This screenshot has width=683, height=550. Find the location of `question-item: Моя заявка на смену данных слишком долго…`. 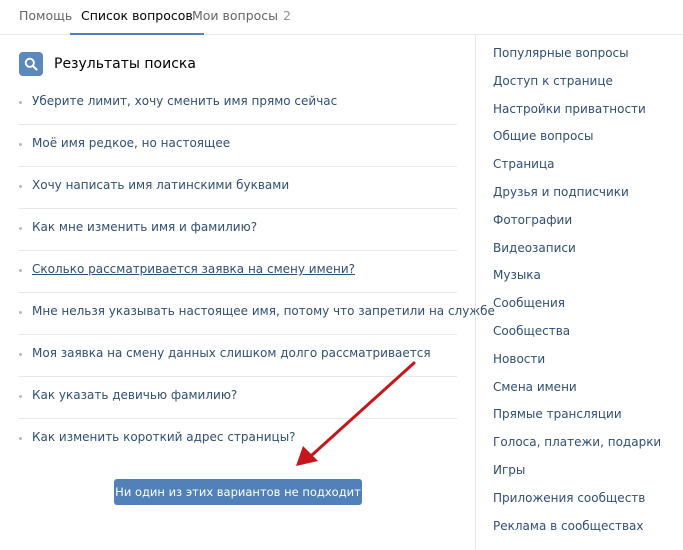

question-item: Моя заявка на смену данных слишком долго… is located at coordinates (238, 356).